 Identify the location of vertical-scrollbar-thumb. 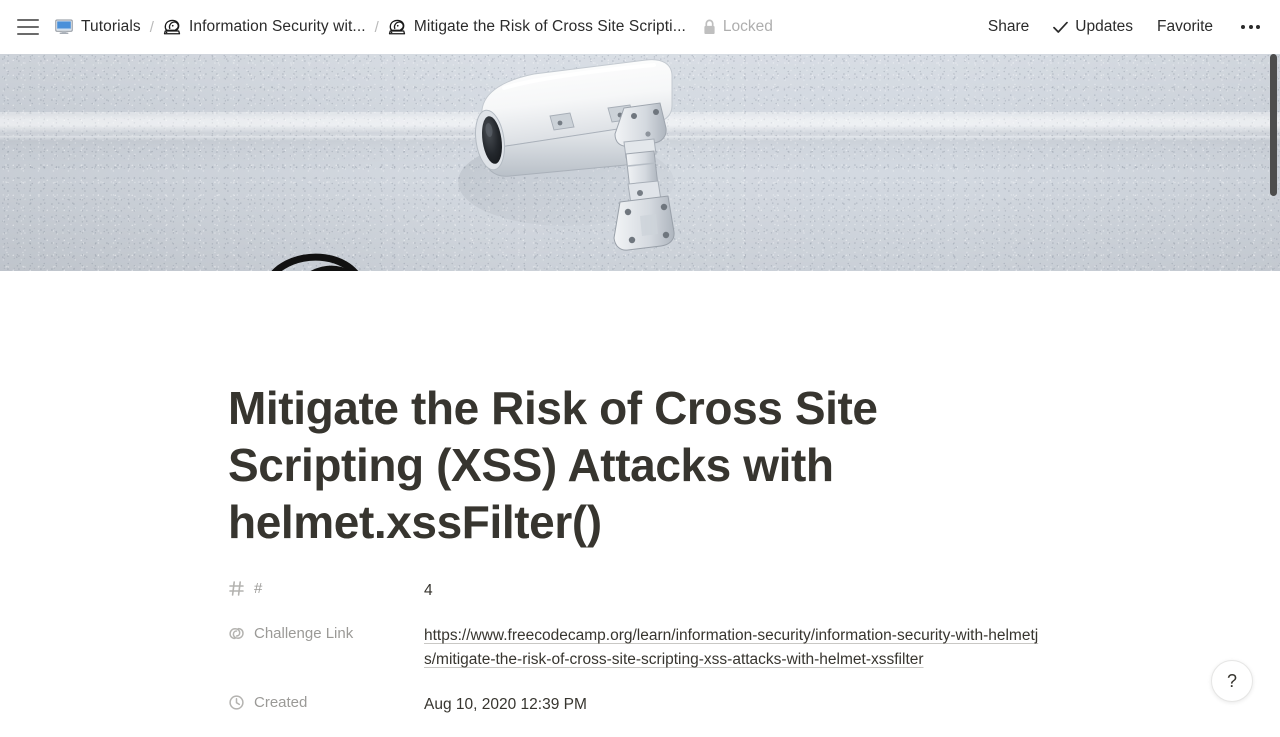
(1273, 125).